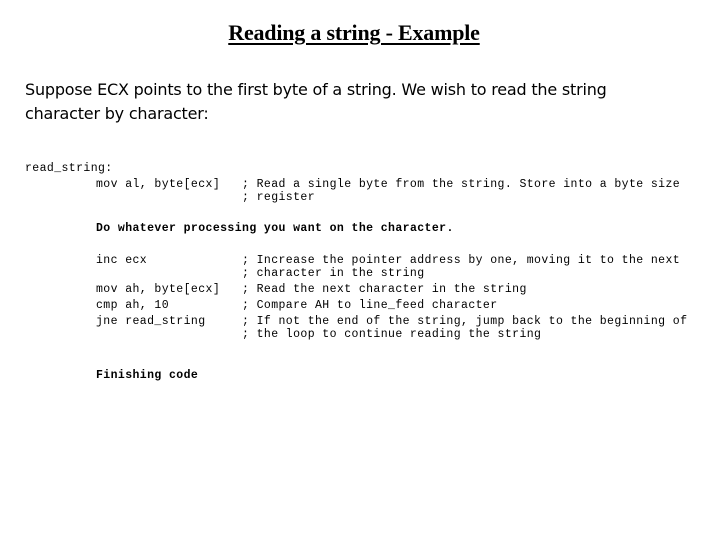 The height and width of the screenshot is (540, 720). I want to click on code-instruction: cmp ah, 10, so click(133, 305).